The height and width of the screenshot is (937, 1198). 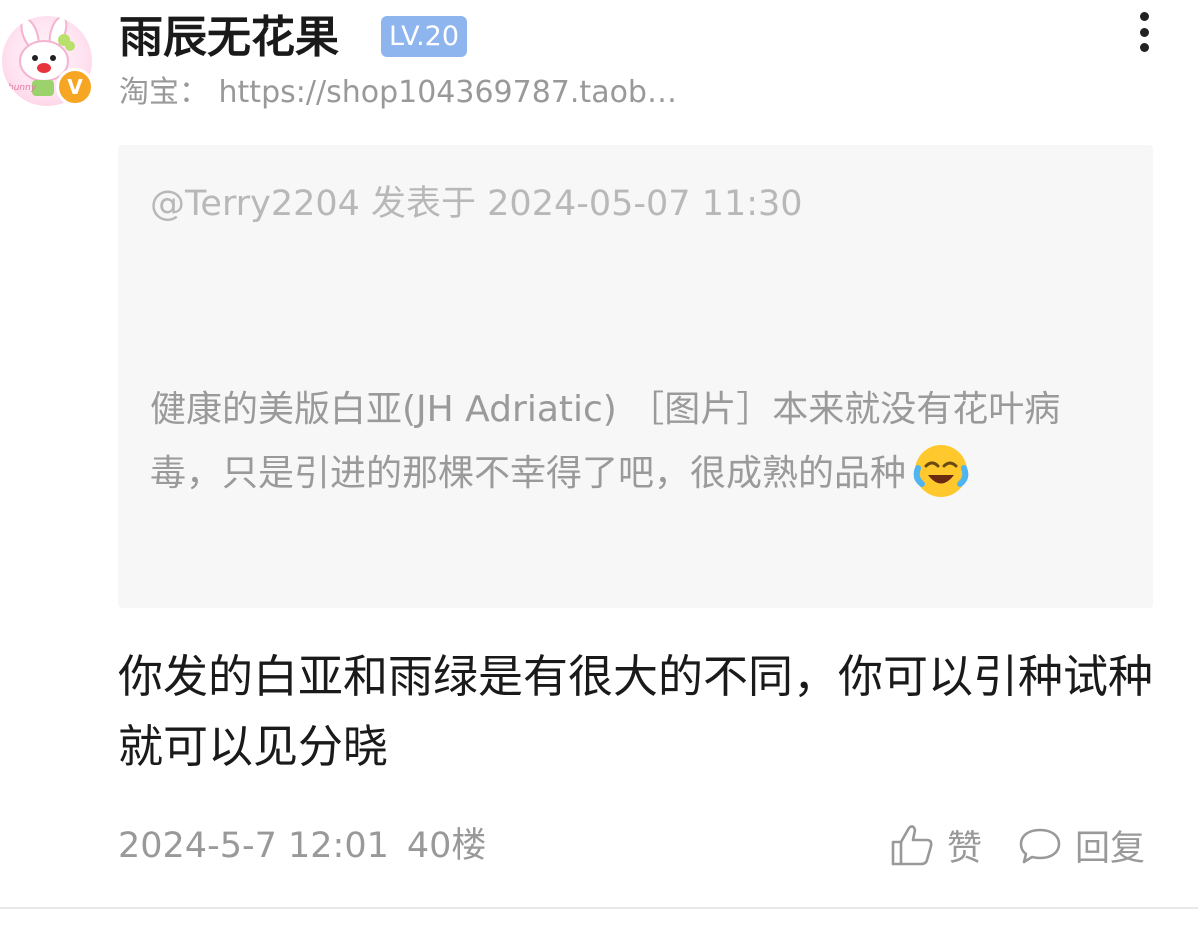 What do you see at coordinates (1144, 16) in the screenshot?
I see `vertical-dots-icon` at bounding box center [1144, 16].